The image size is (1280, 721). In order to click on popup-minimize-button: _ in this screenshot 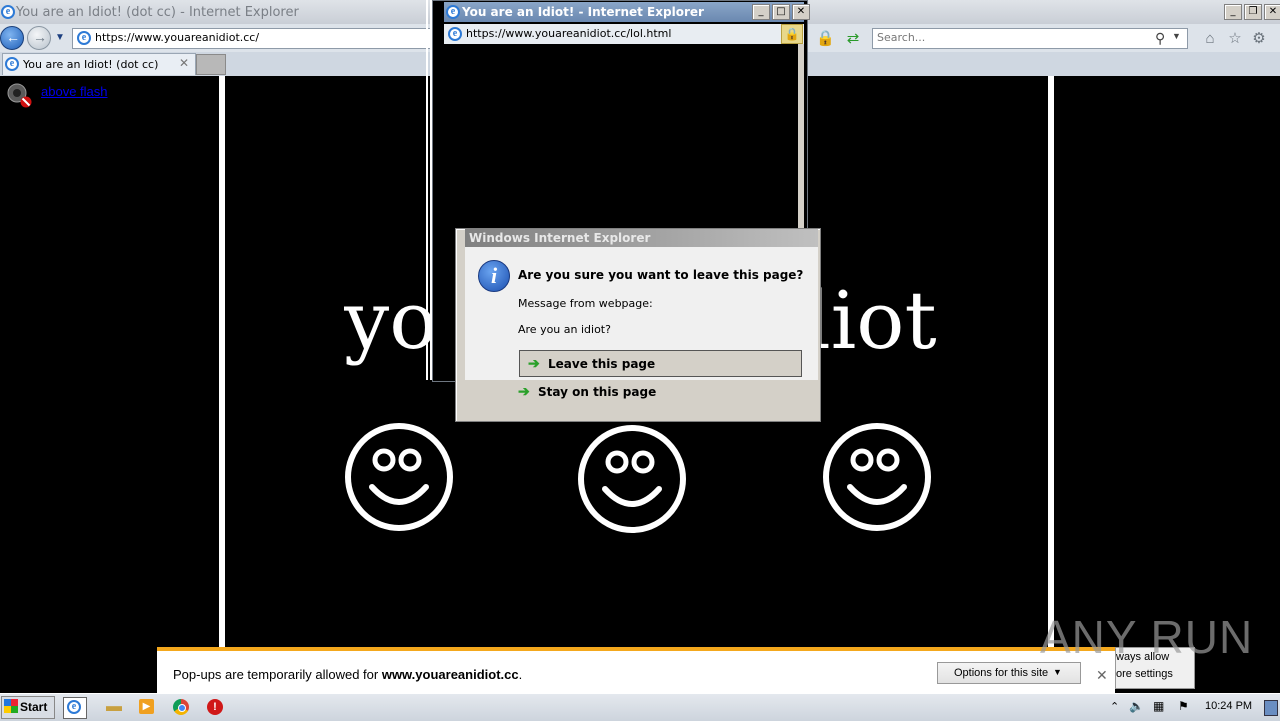, I will do `click(761, 12)`.